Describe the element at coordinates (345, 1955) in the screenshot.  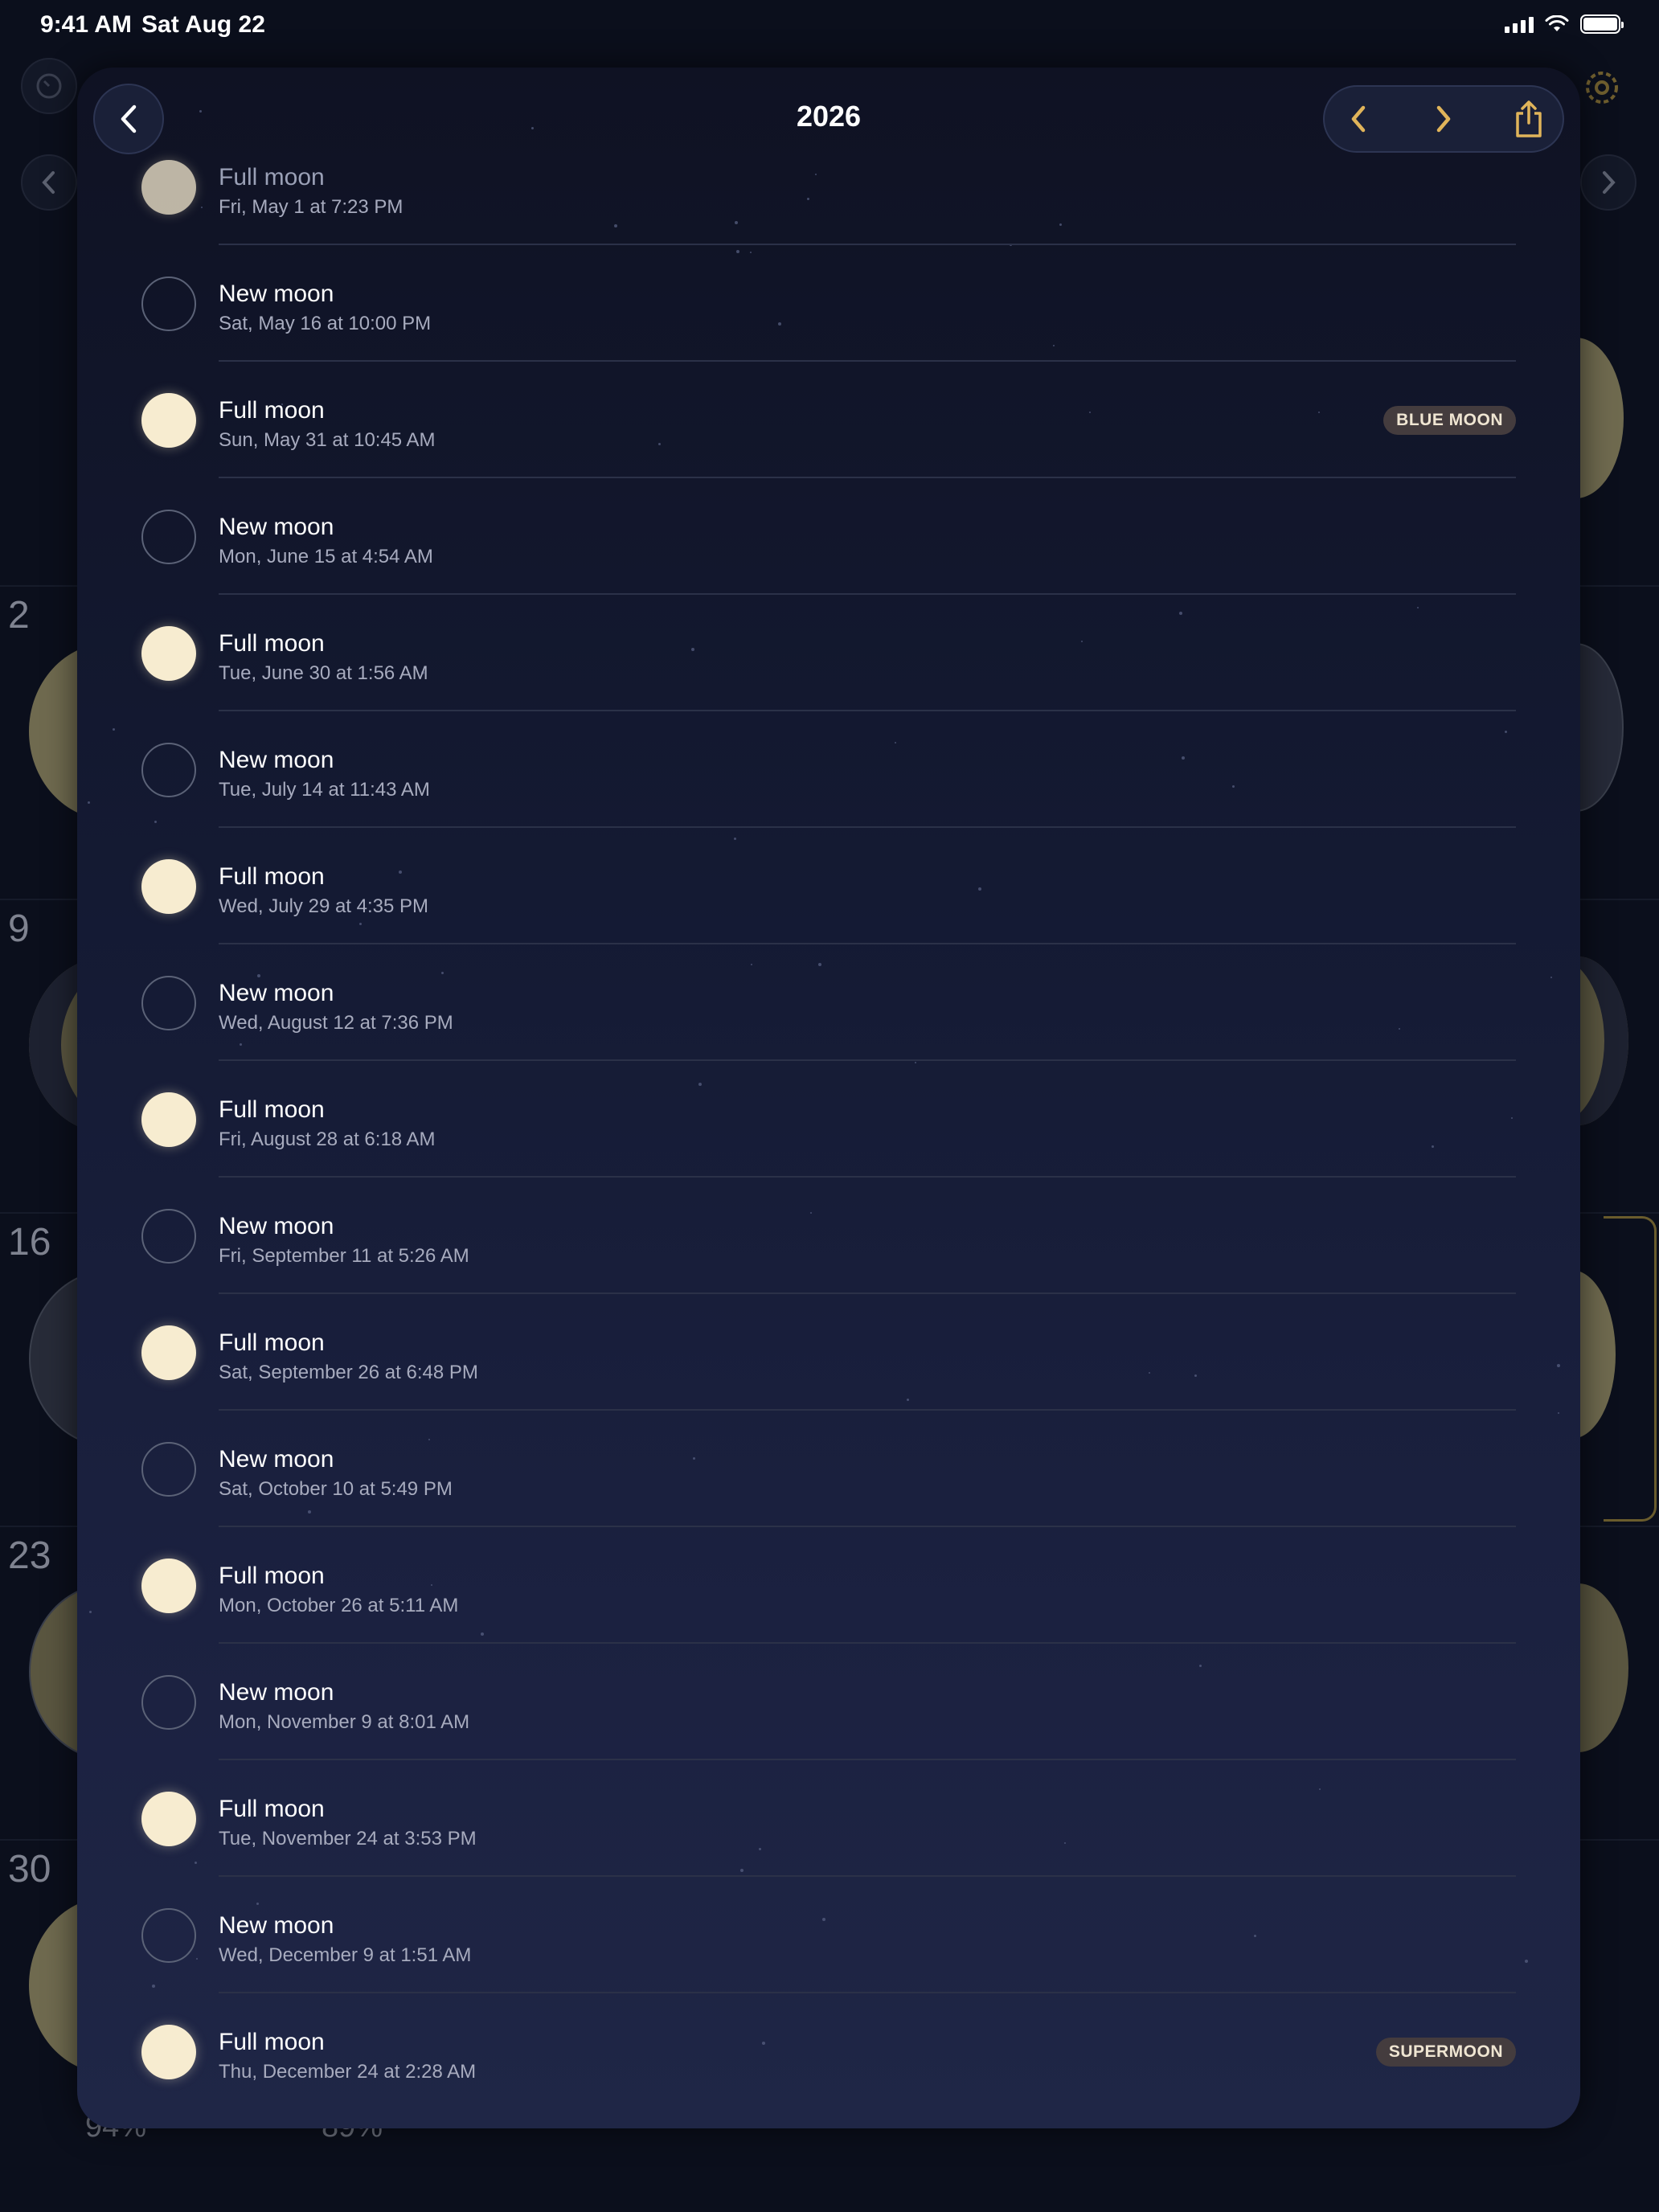
I see `moon-phase-datetime: Wed, December 9 at 1:51 AM` at that location.